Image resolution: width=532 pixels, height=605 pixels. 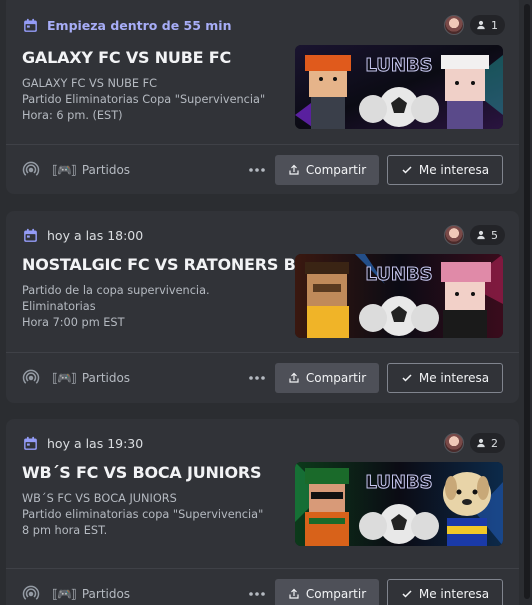 What do you see at coordinates (90, 83) in the screenshot?
I see `description-line: GALAXY FC VS NUBE FC` at bounding box center [90, 83].